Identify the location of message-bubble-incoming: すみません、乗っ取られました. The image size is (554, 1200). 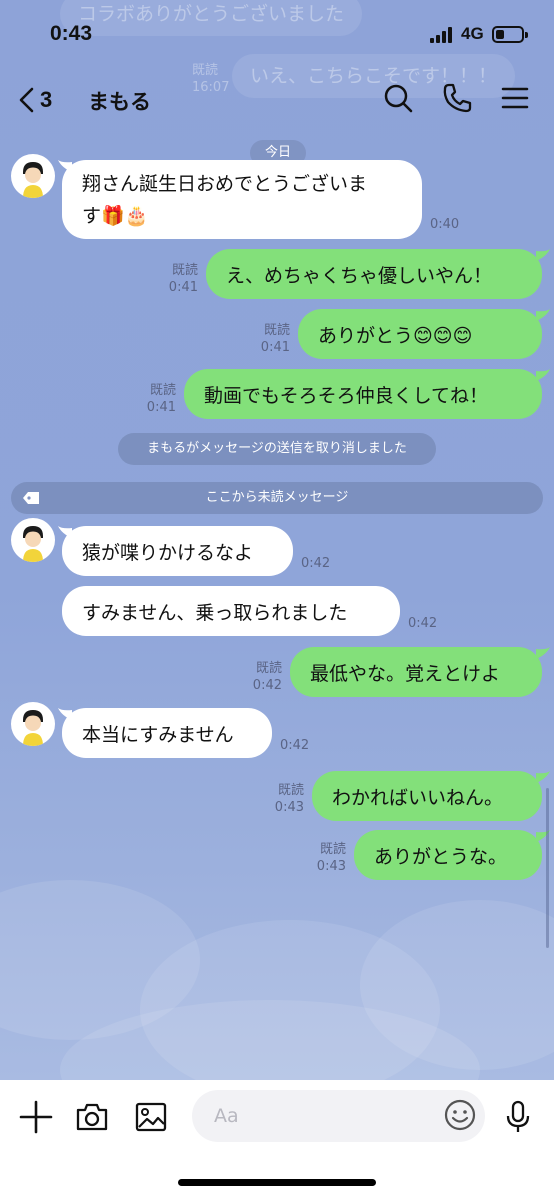
(231, 611).